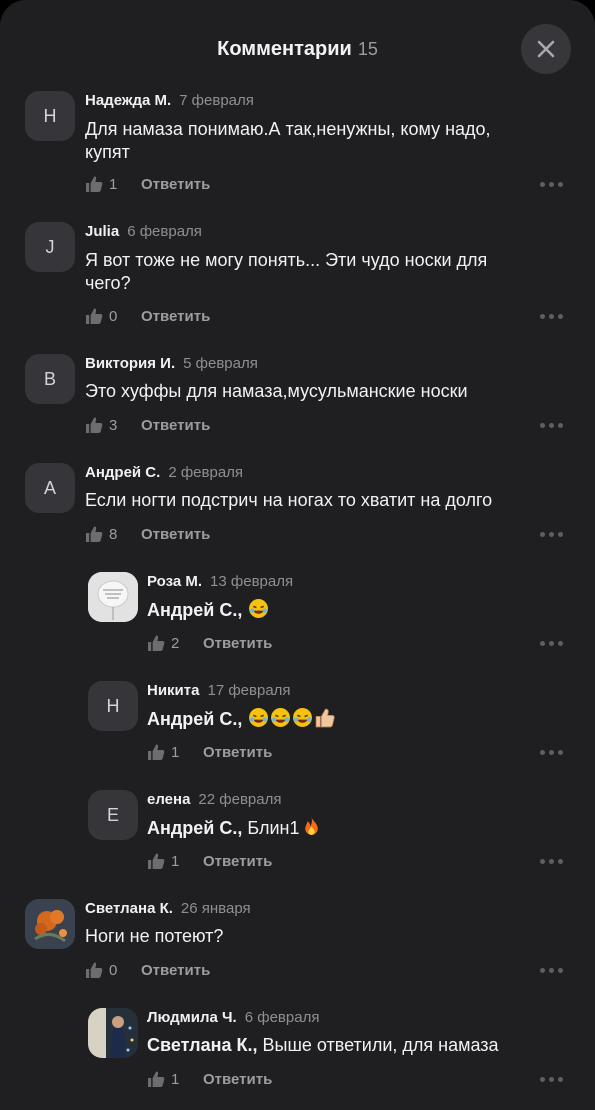  Describe the element at coordinates (249, 690) in the screenshot. I see `comment-date: 17 февраля` at that location.